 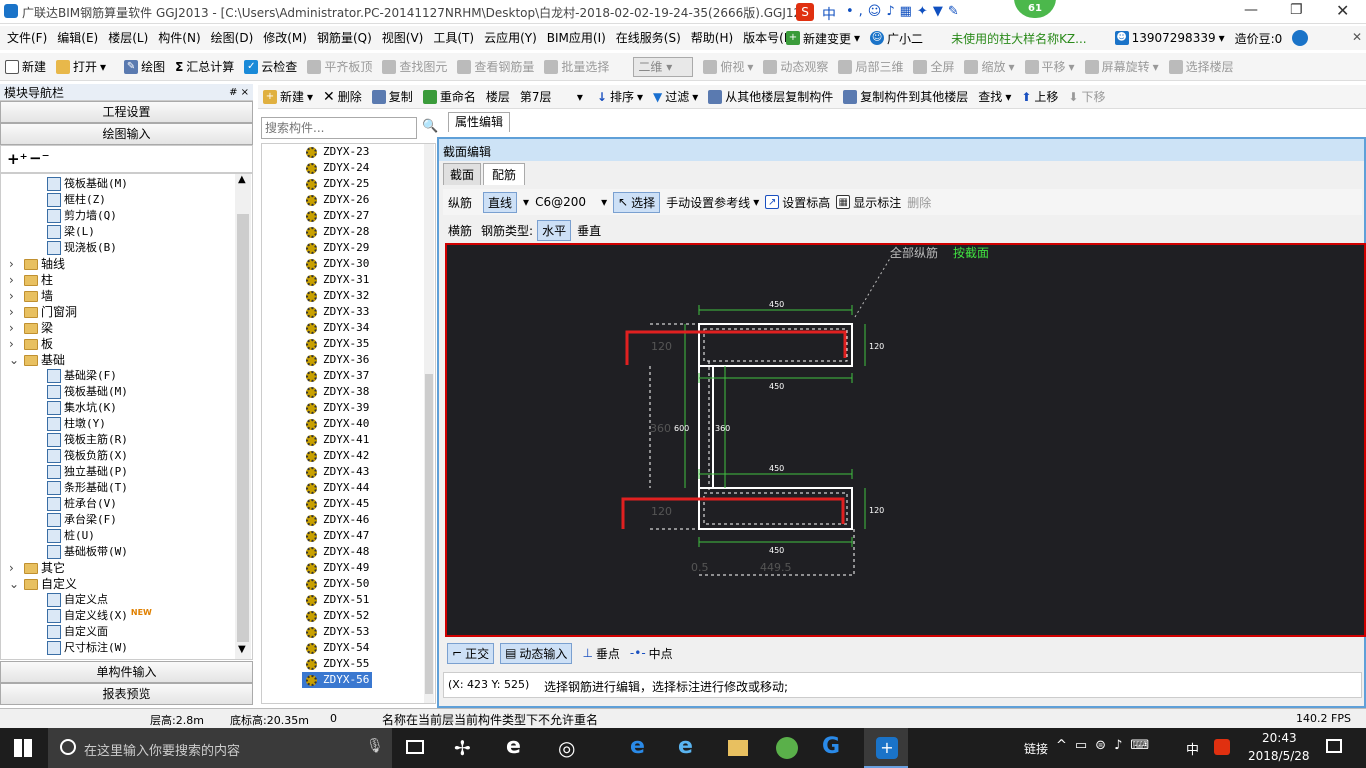 I want to click on tree-node: 剪力墙(Q), so click(x=126, y=216).